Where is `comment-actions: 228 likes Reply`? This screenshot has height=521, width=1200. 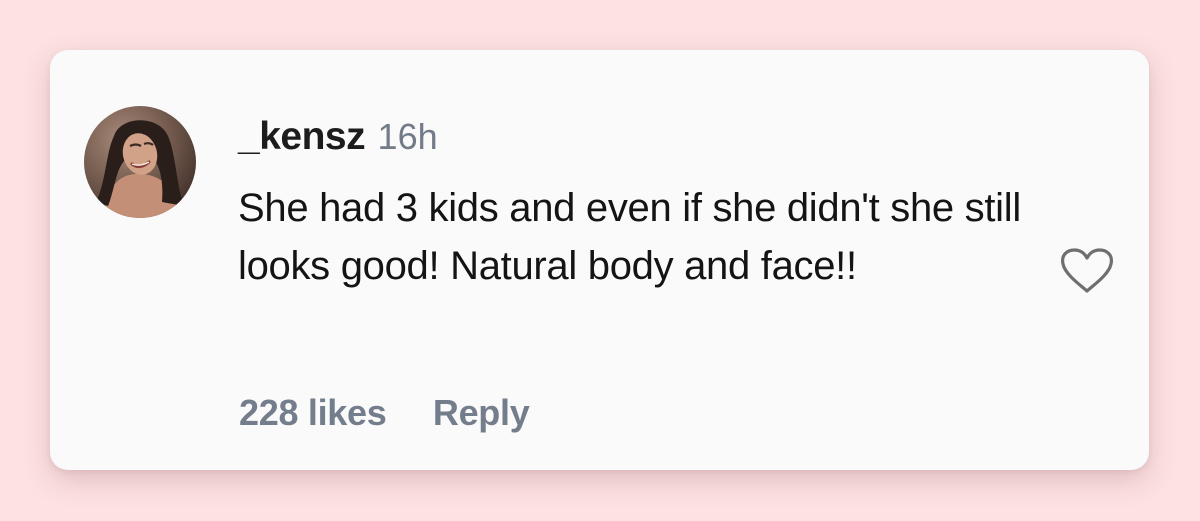
comment-actions: 228 likes Reply is located at coordinates (384, 412).